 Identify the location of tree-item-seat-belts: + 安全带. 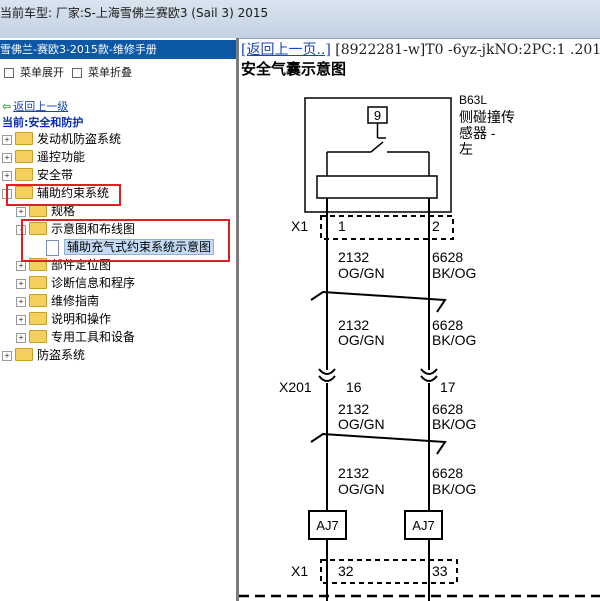
(37, 175).